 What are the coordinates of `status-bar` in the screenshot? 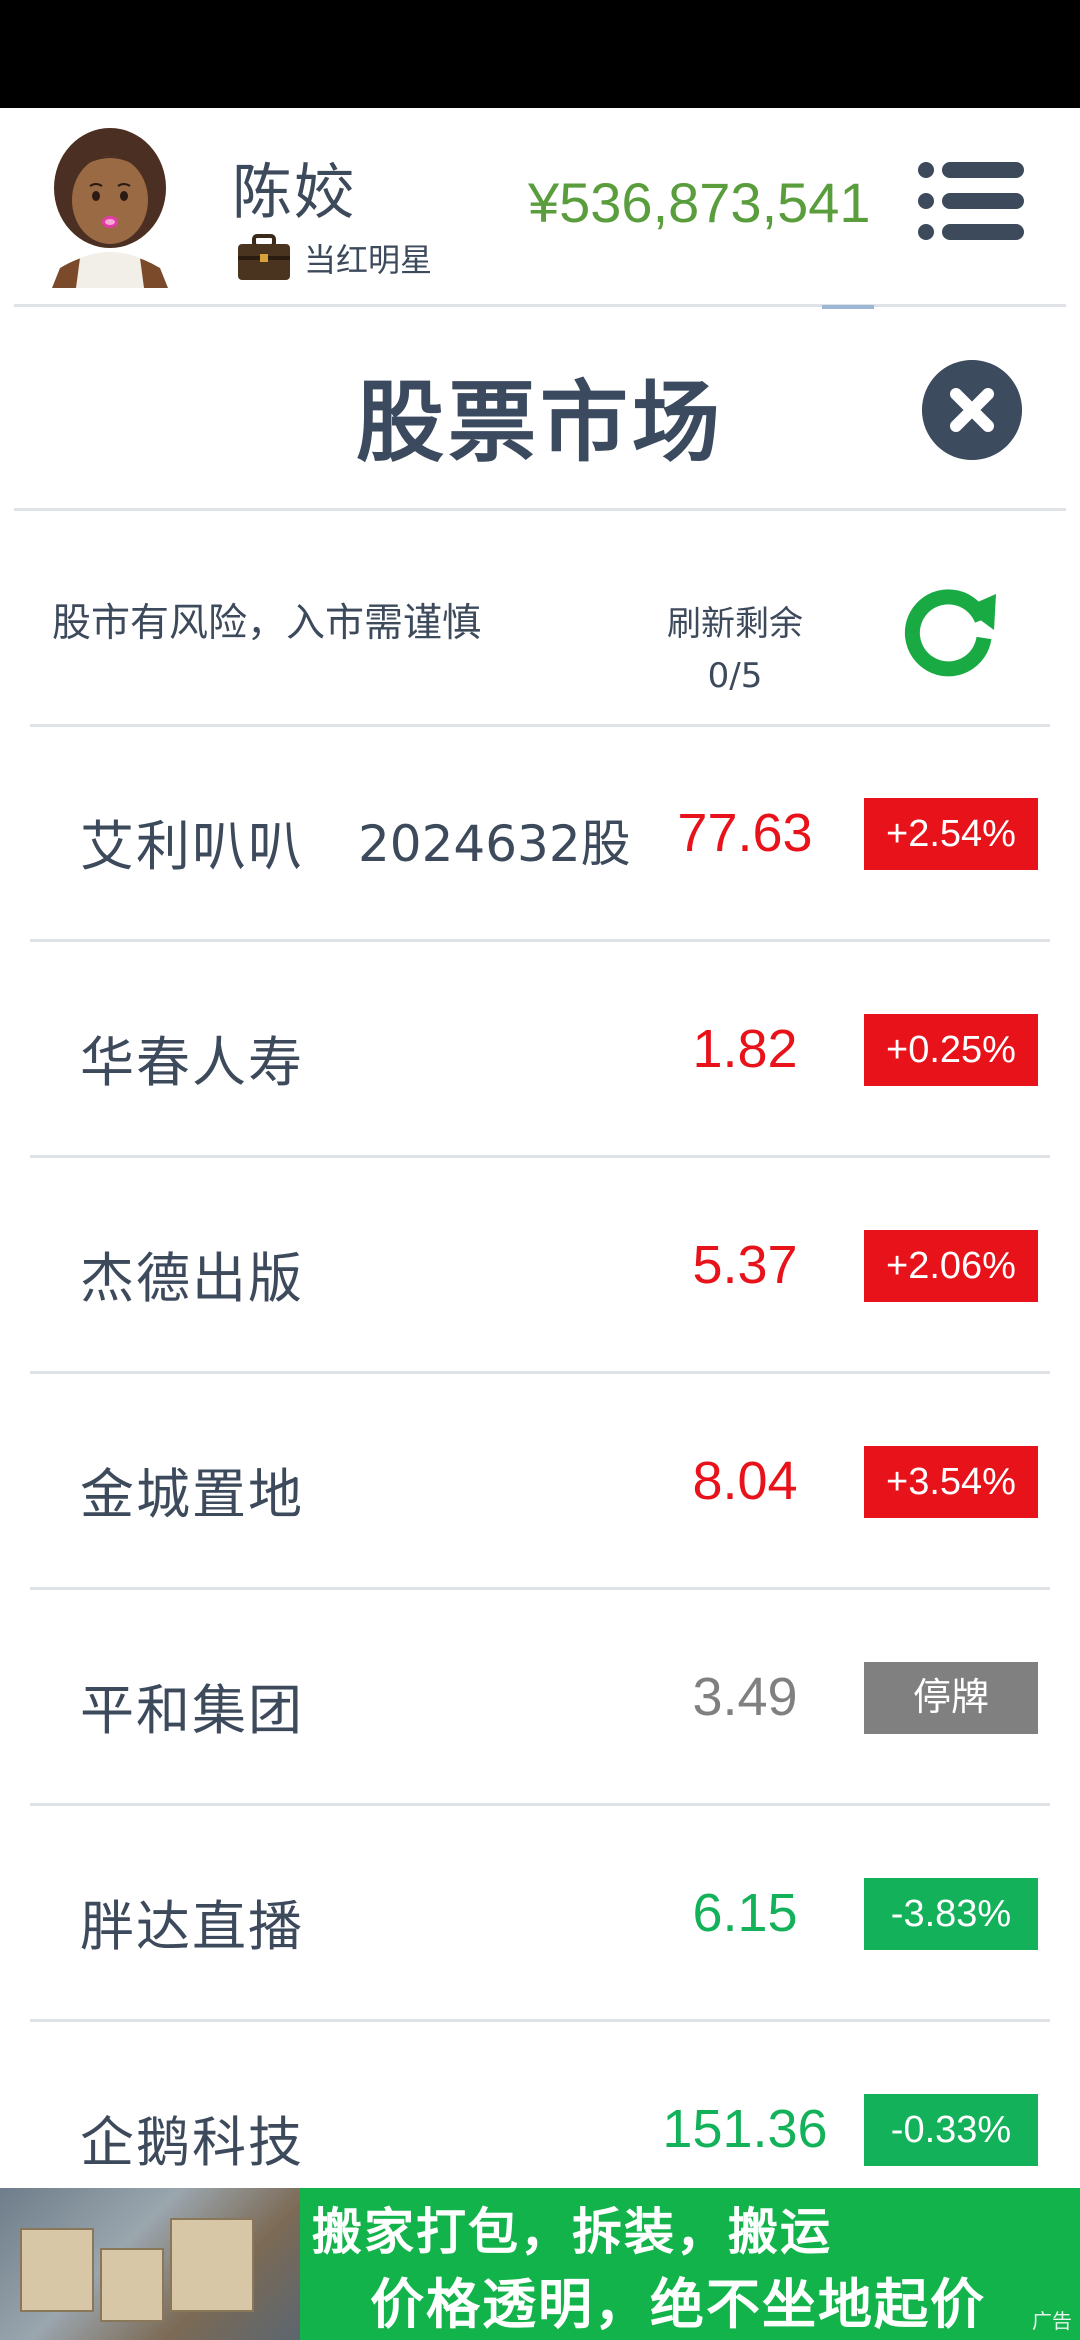 It's located at (540, 54).